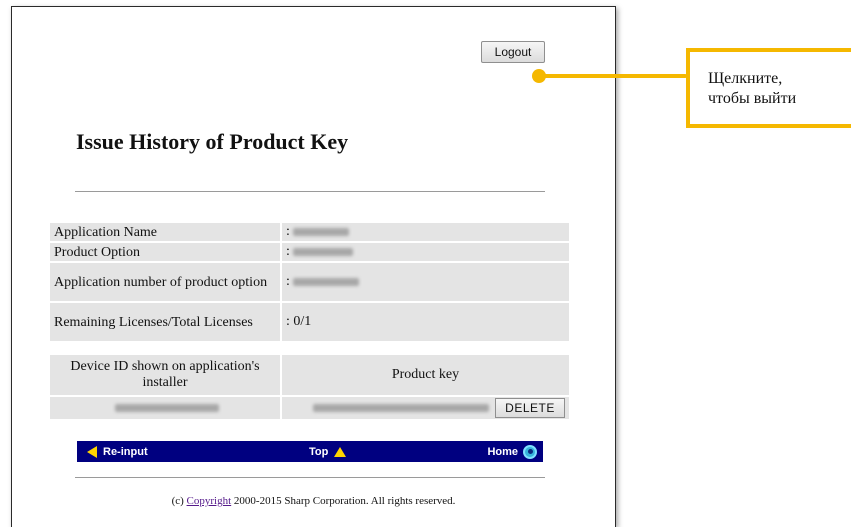  Describe the element at coordinates (165, 252) in the screenshot. I see `info-label: Product Option` at that location.